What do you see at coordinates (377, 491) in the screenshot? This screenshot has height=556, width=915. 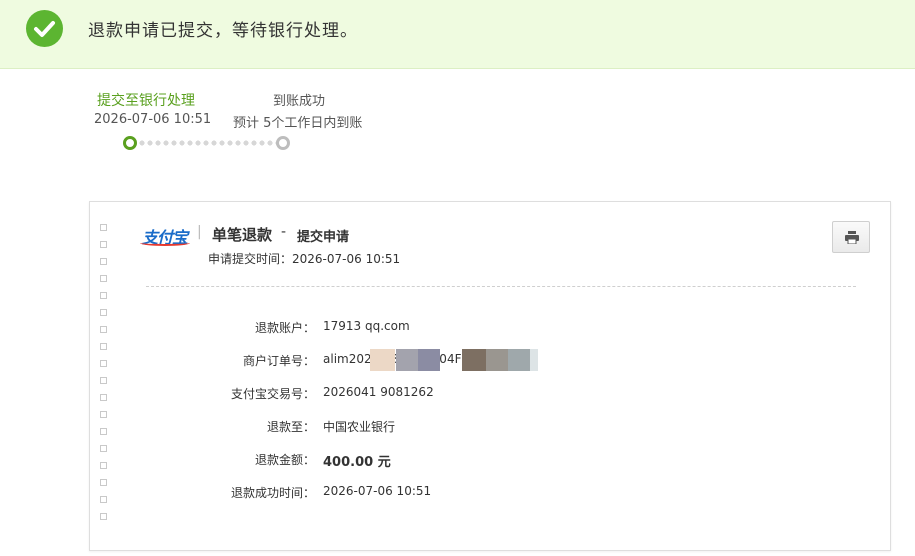 I see `detail-value: 2026-07-06 10:51` at bounding box center [377, 491].